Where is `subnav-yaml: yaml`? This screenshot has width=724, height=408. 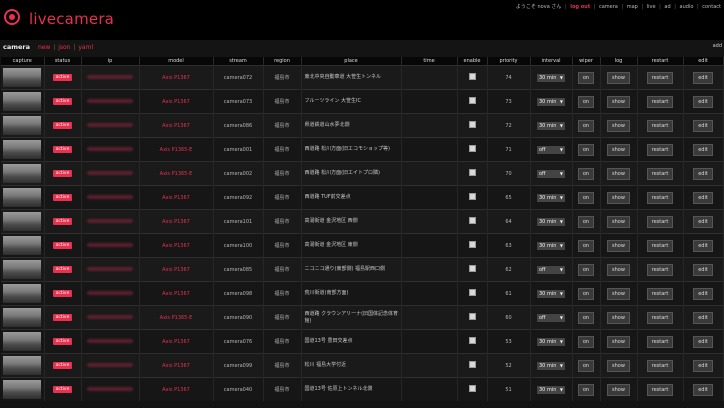 subnav-yaml: yaml is located at coordinates (85, 47).